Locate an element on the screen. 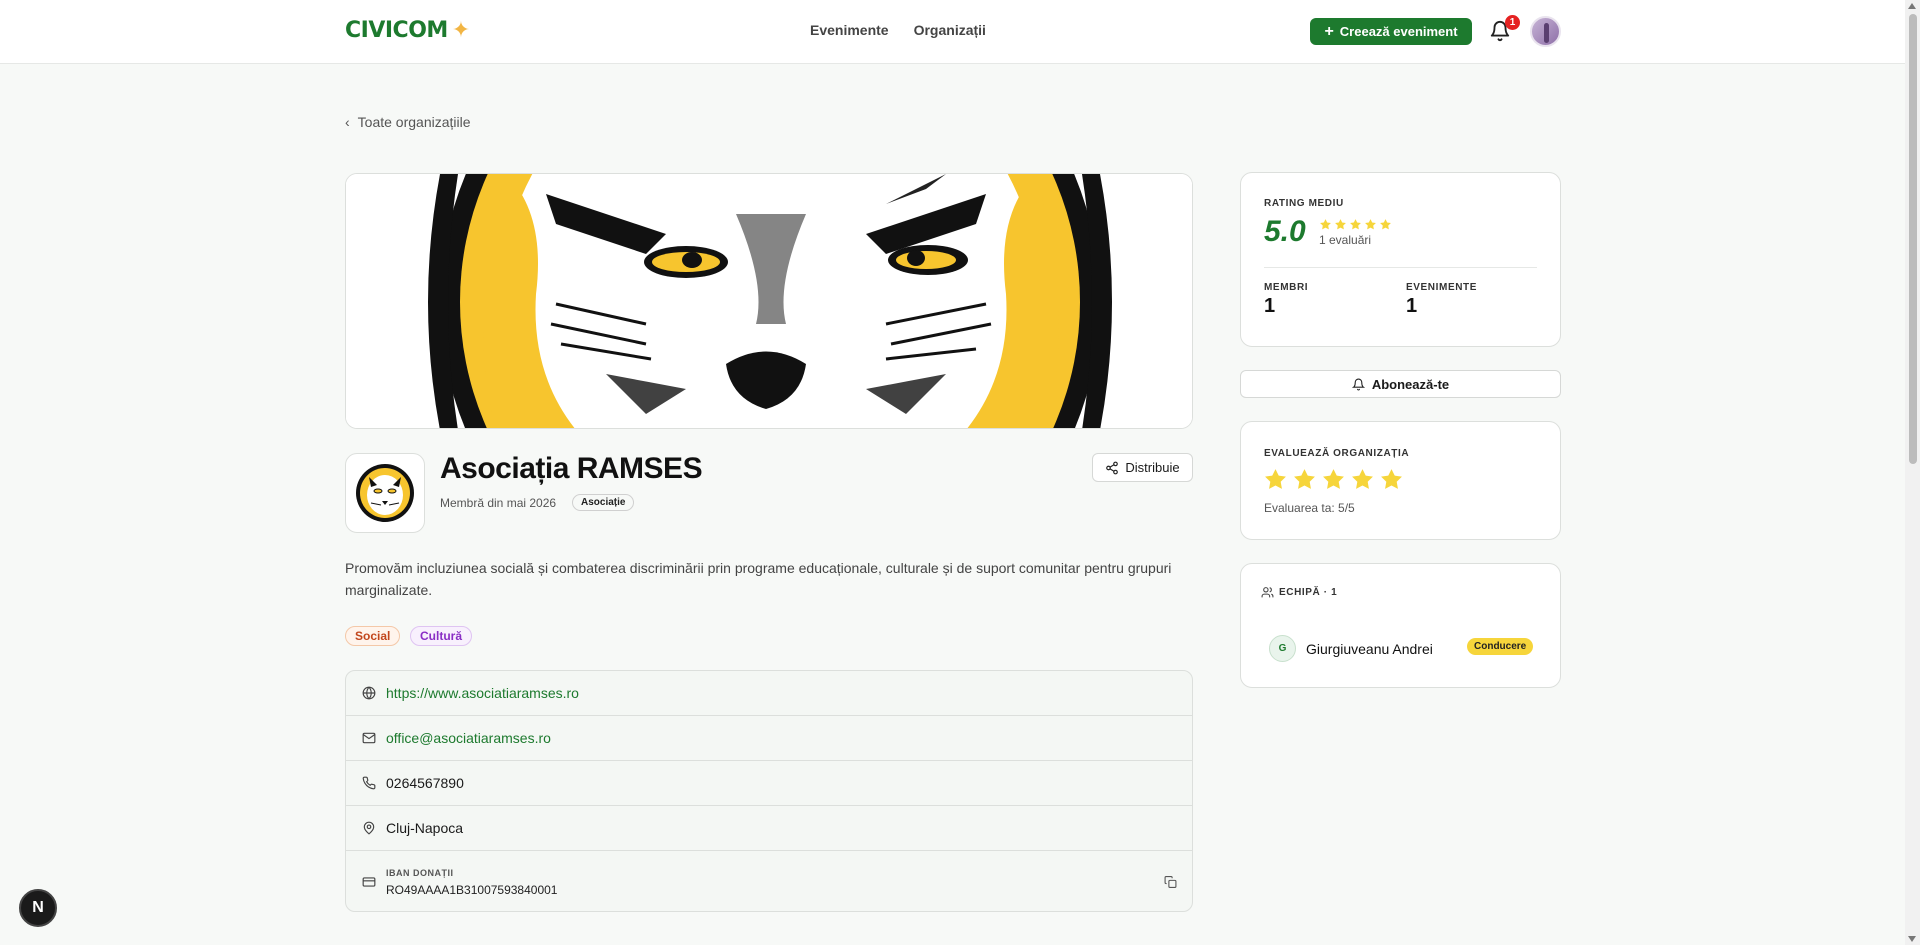 This screenshot has height=945, width=1920. iban-row: IBAN DONAȚII RO49AAAA1B31007593840001 is located at coordinates (769, 881).